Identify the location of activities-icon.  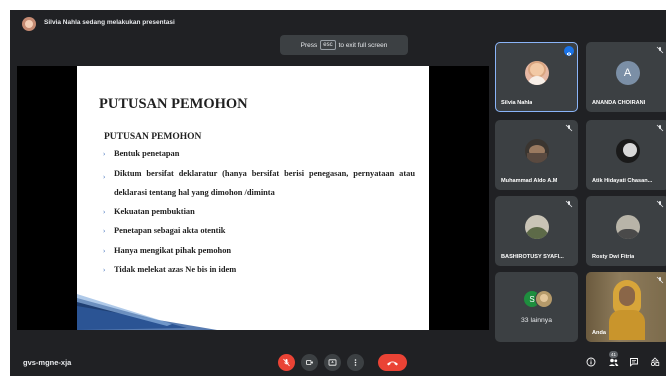
(655, 362).